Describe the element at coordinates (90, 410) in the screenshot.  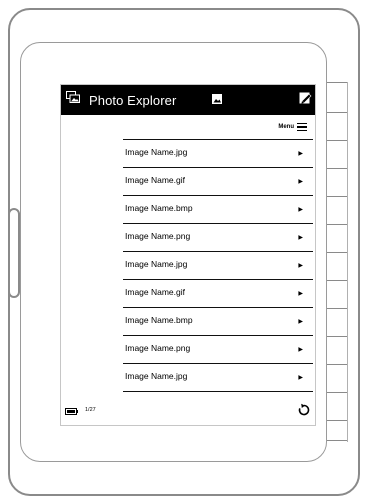
I see `page-indicator: 1/27` at that location.